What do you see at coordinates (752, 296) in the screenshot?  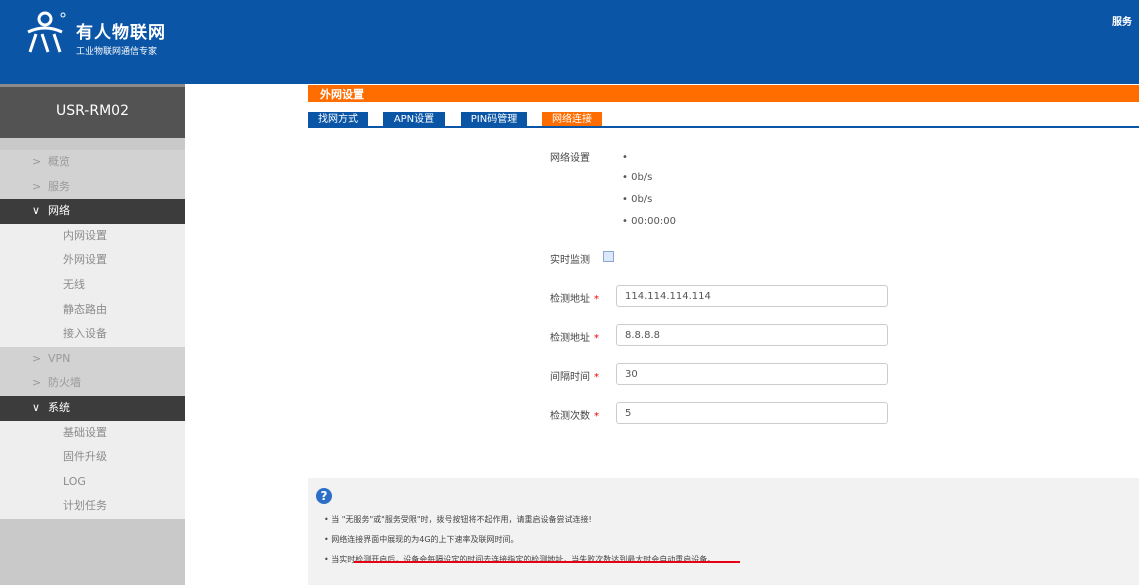 I see `detect-address-1-input` at bounding box center [752, 296].